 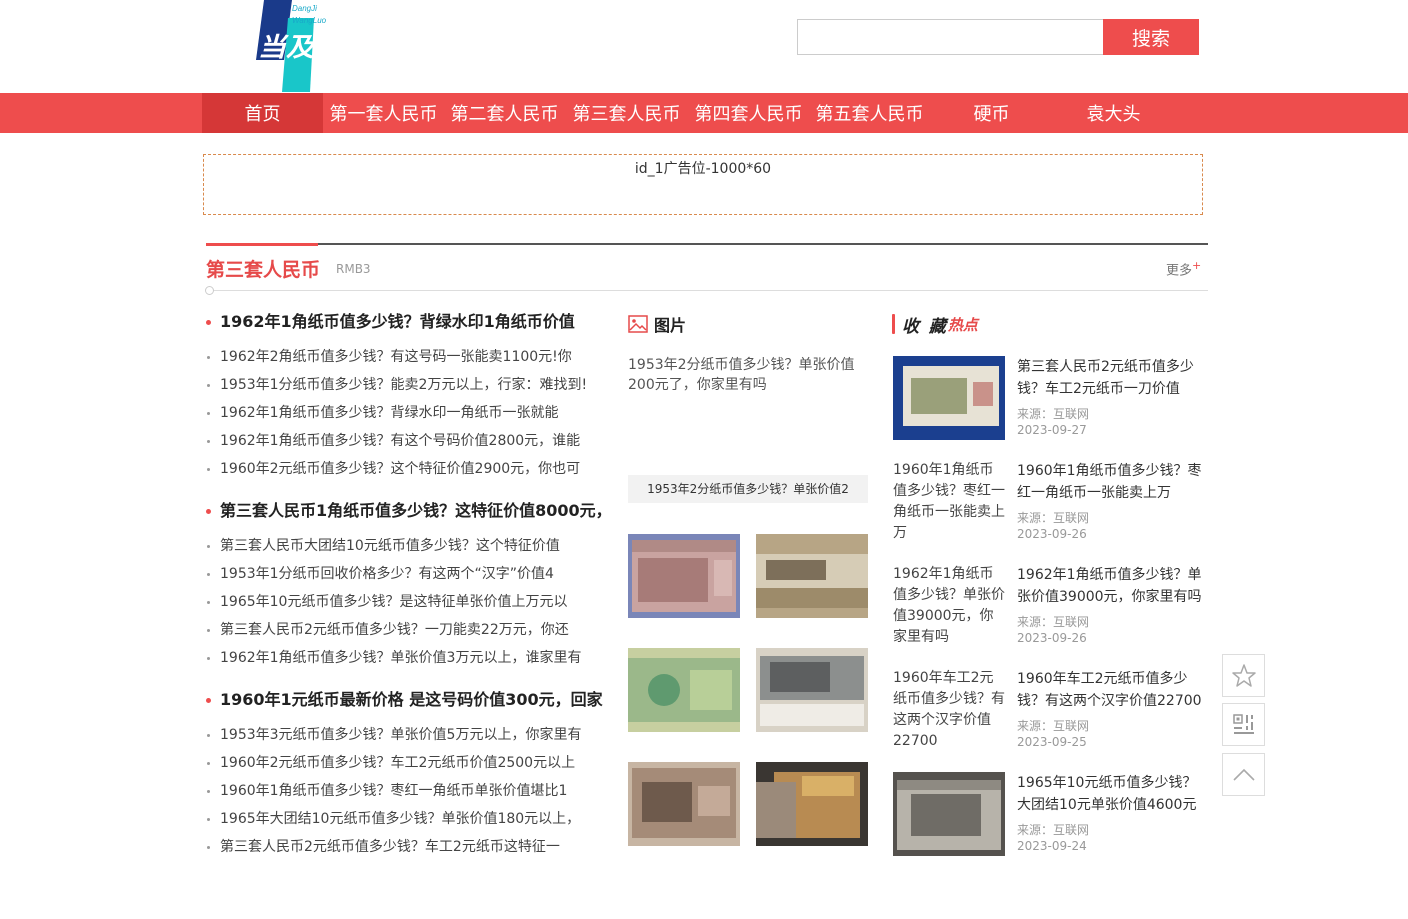 What do you see at coordinates (893, 324) in the screenshot?
I see `hot-heading-bar` at bounding box center [893, 324].